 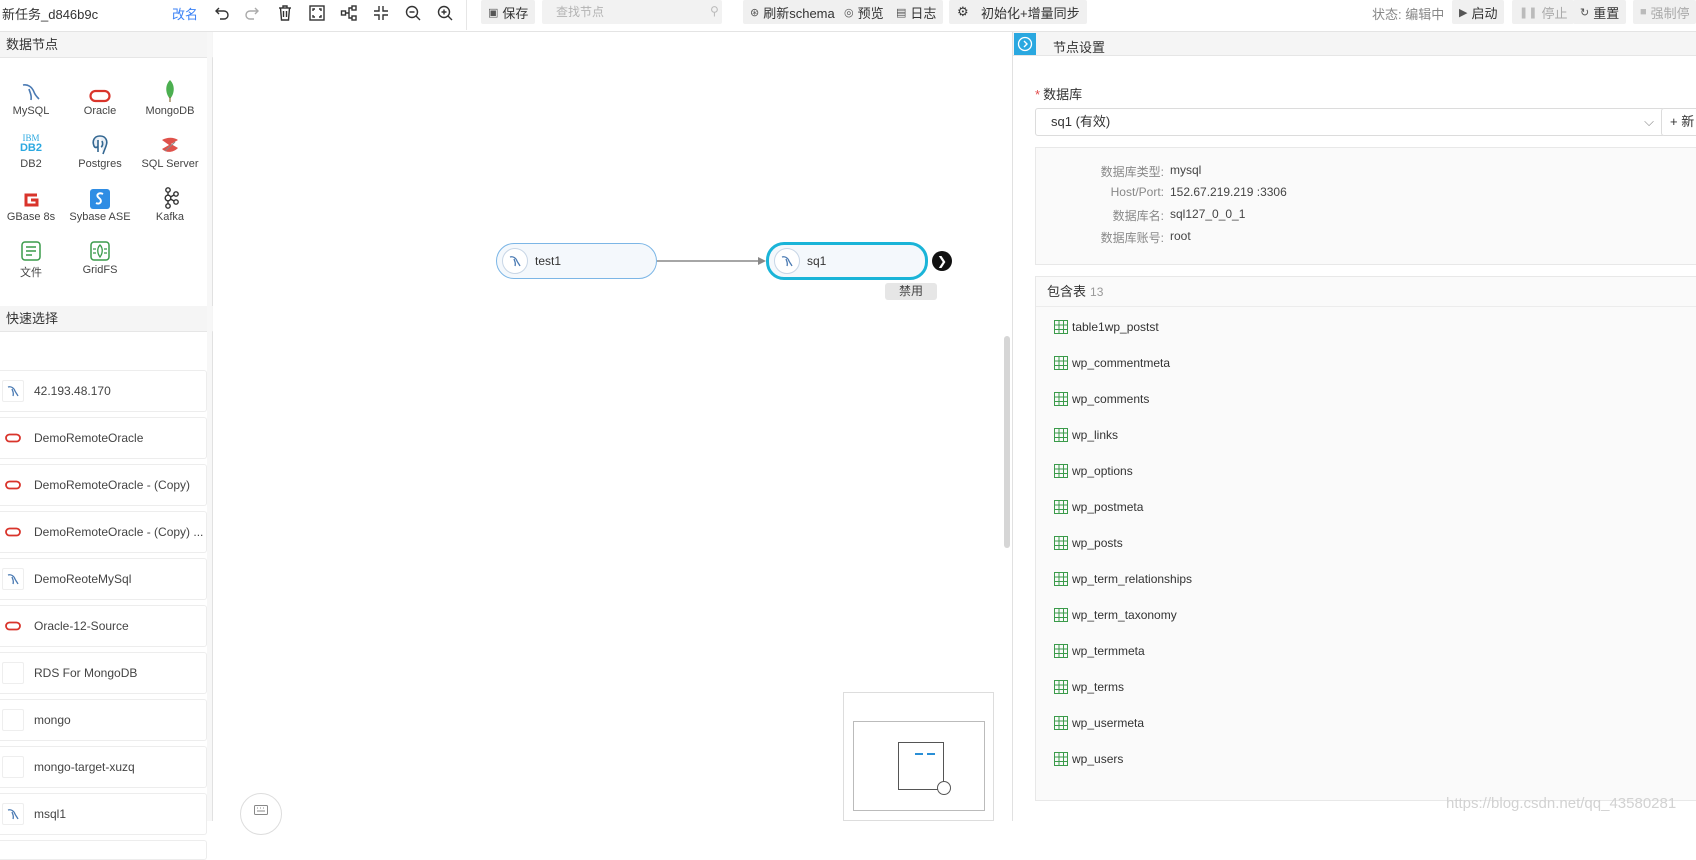 What do you see at coordinates (170, 208) in the screenshot?
I see `node-type-kafka: Kafka` at bounding box center [170, 208].